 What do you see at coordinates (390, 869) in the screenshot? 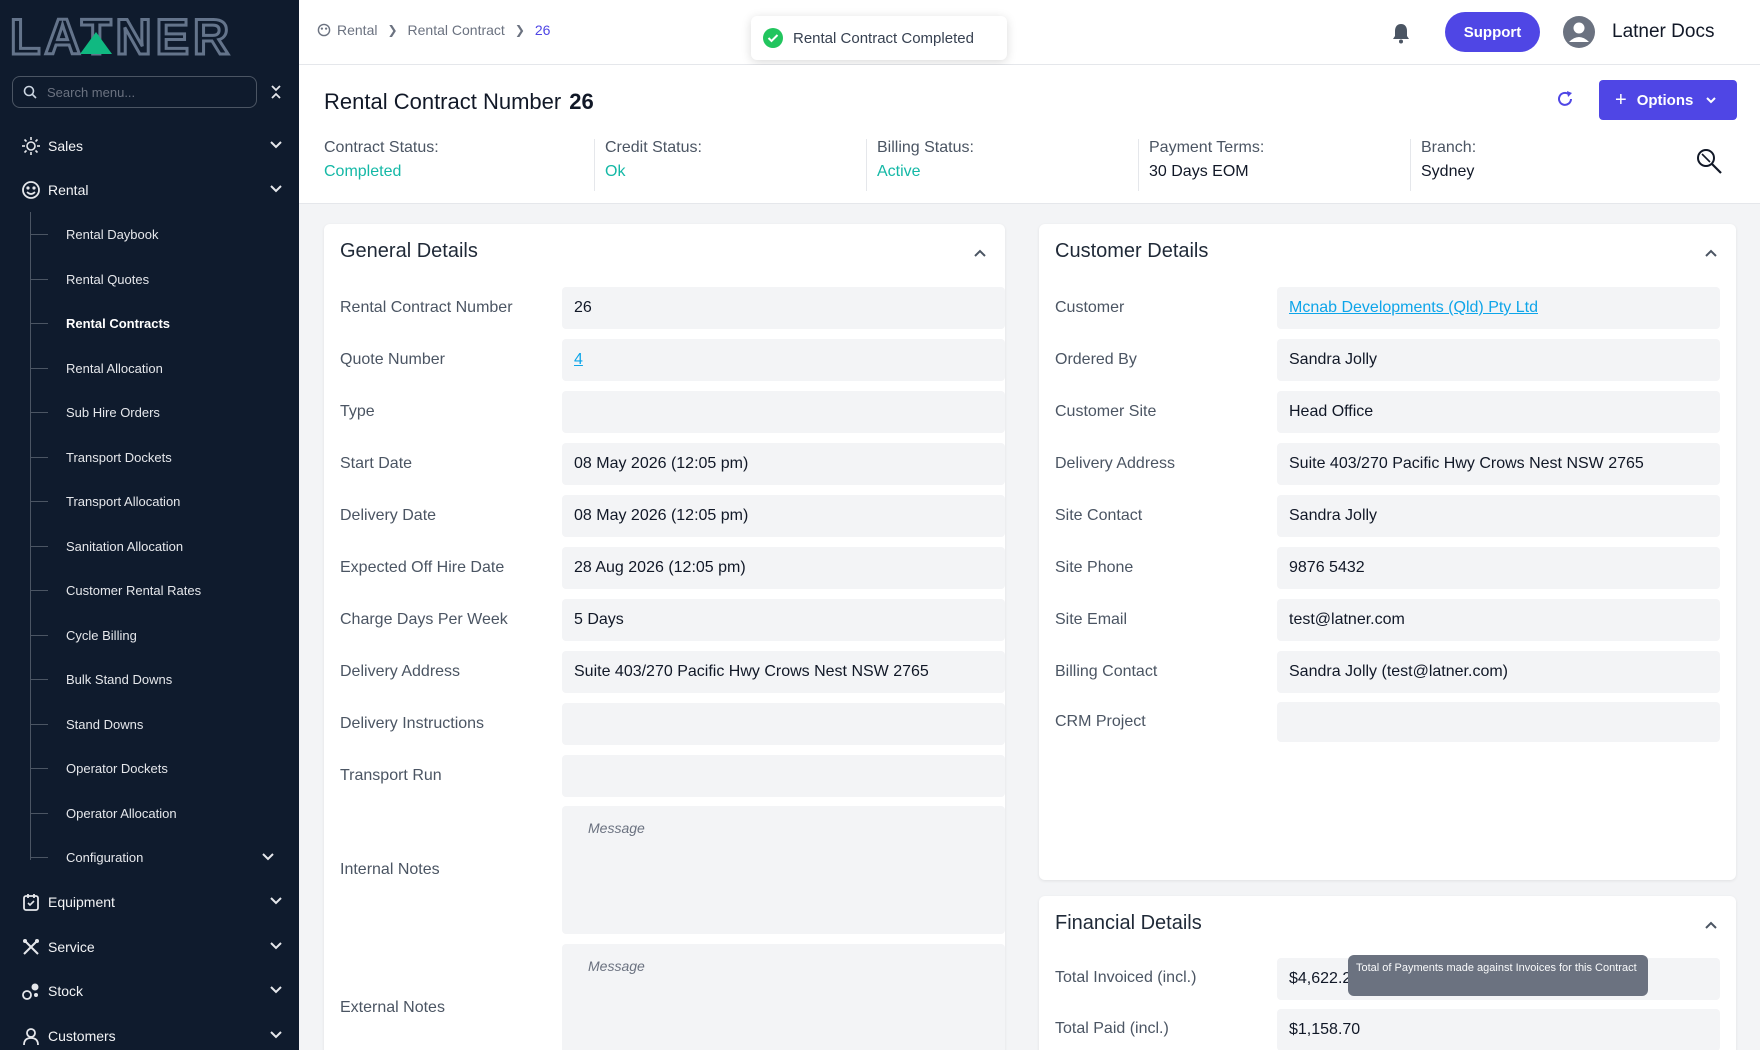
I see `internal-notes-label: Internal Notes` at bounding box center [390, 869].